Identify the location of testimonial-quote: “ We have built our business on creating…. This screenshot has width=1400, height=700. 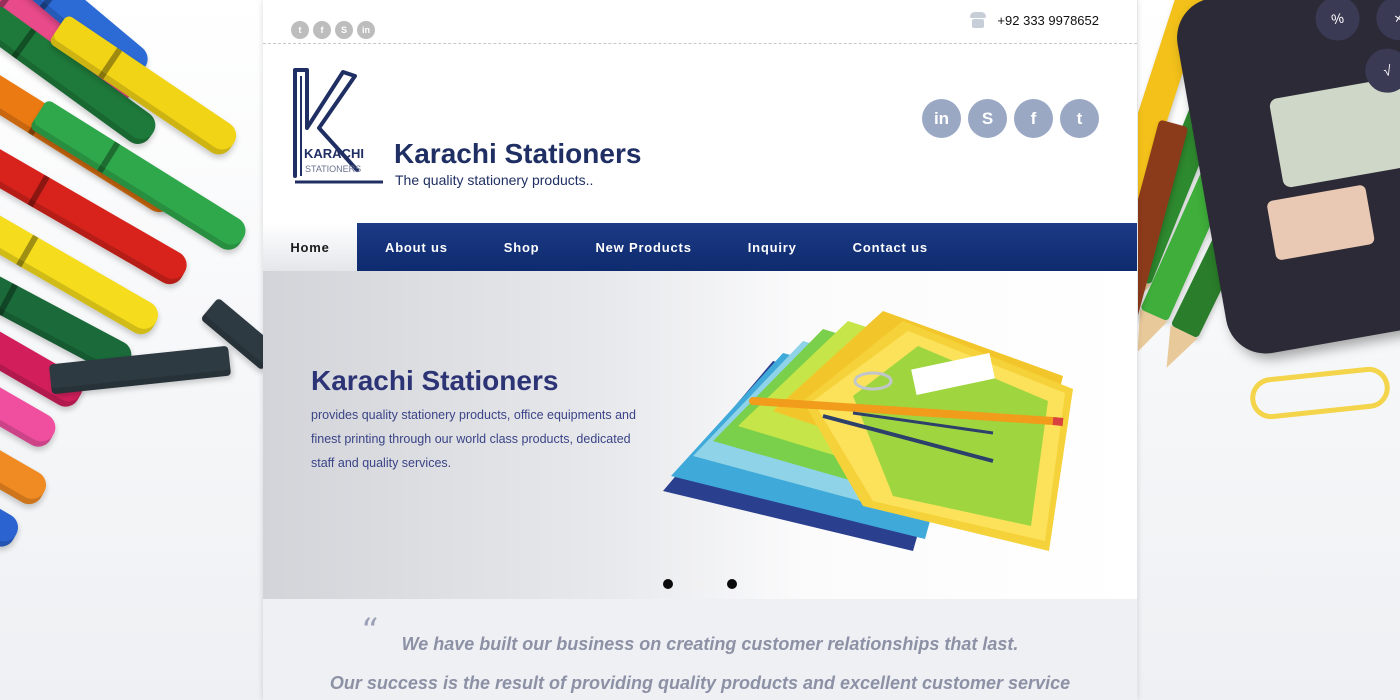
(700, 649).